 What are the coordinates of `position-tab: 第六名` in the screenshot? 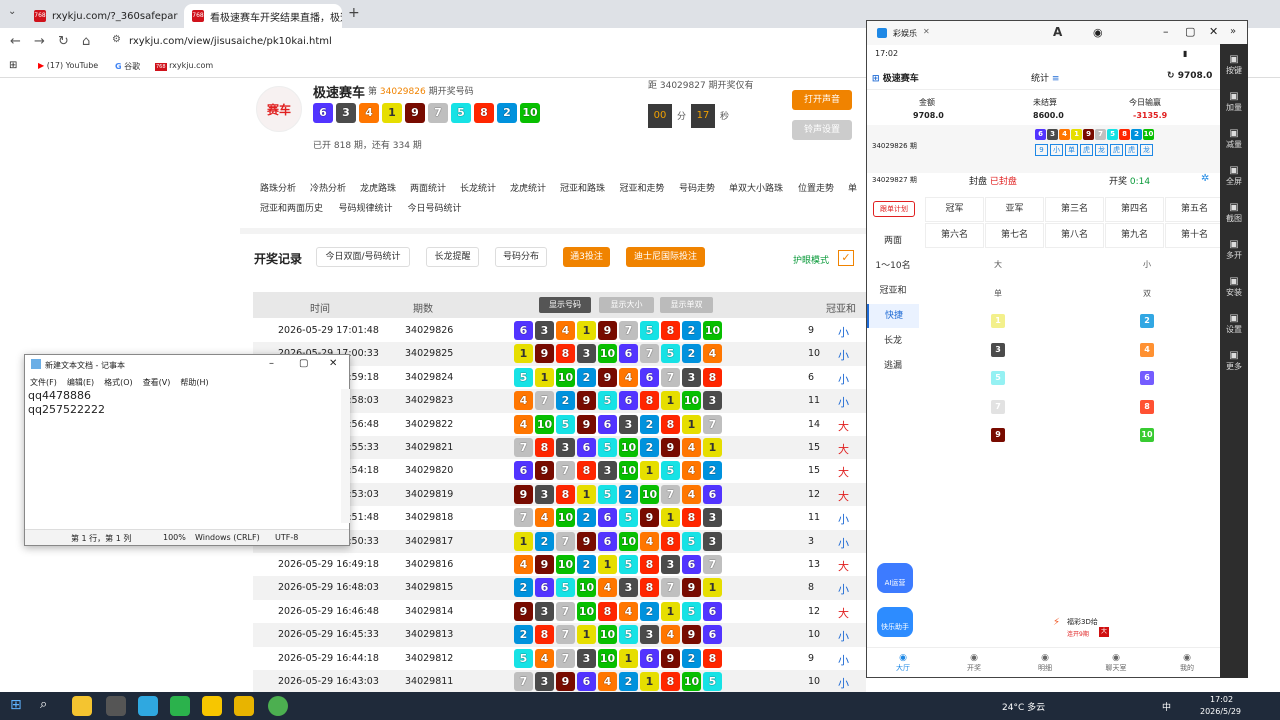 It's located at (954, 235).